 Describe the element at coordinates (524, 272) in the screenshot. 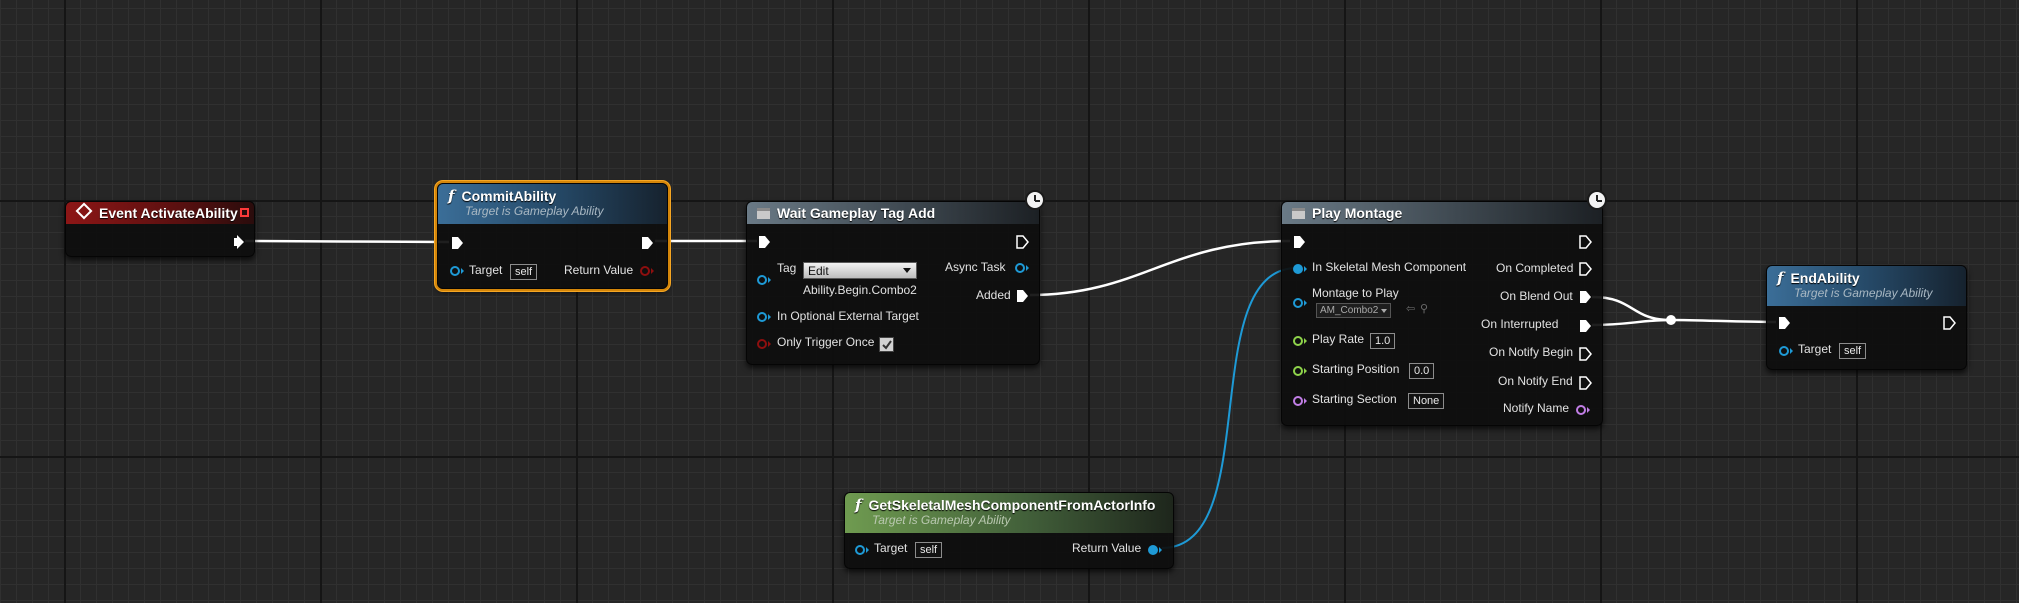

I see `commit-target-value: self` at that location.